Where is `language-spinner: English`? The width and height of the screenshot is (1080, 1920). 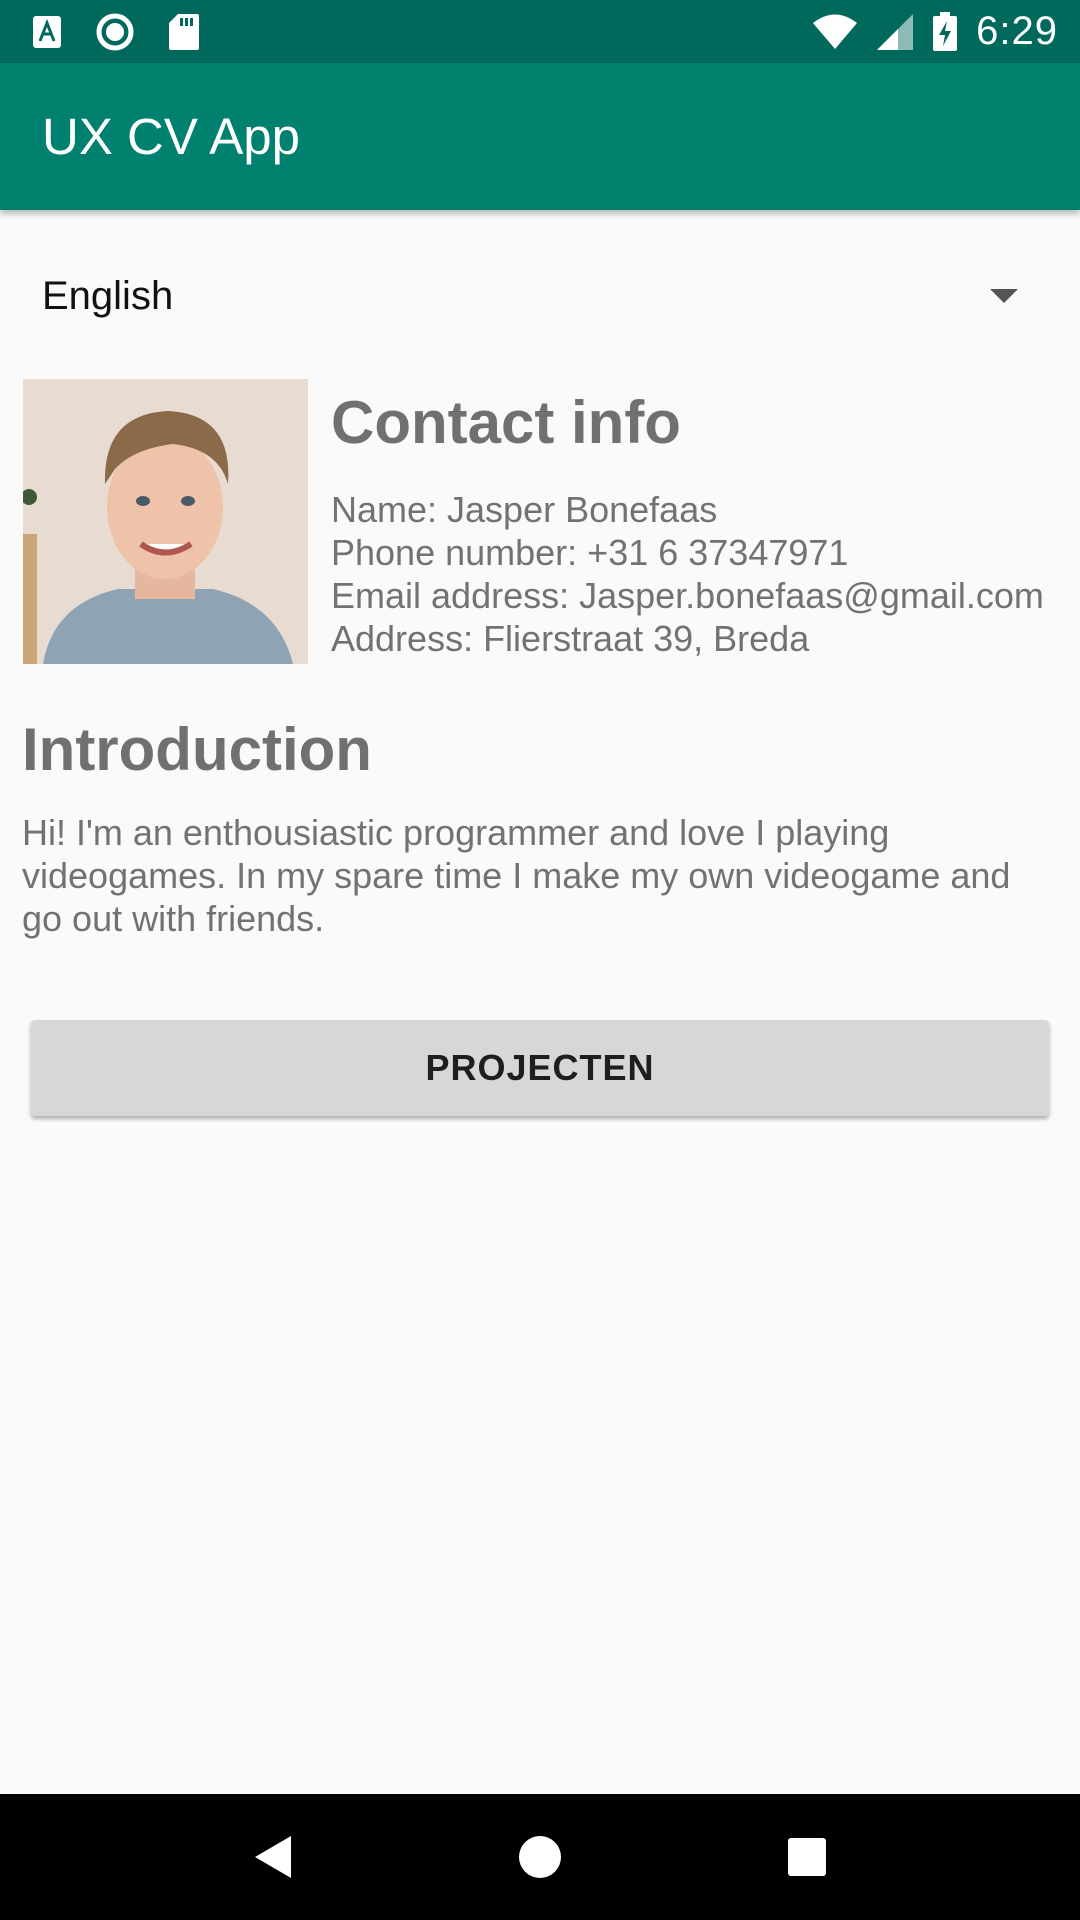
language-spinner: English is located at coordinates (540, 296).